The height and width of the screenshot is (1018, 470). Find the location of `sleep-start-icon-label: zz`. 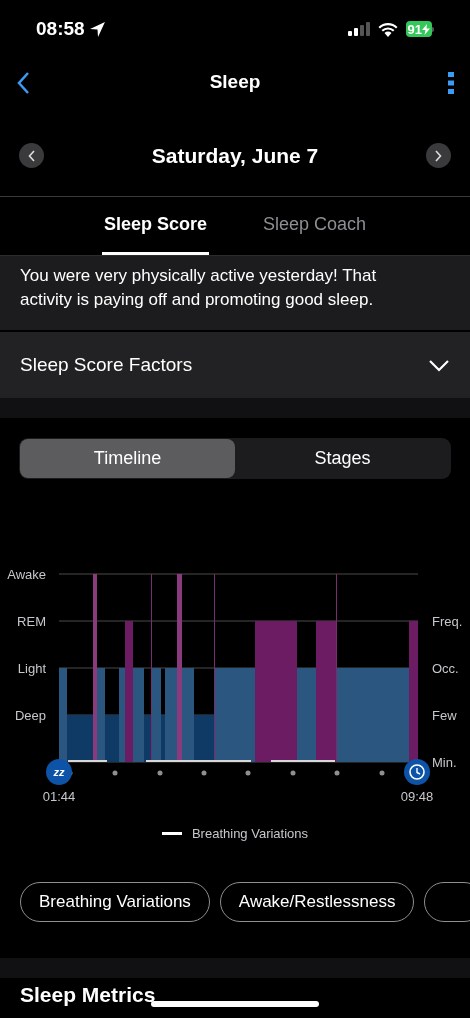

sleep-start-icon-label: zz is located at coordinates (59, 772).